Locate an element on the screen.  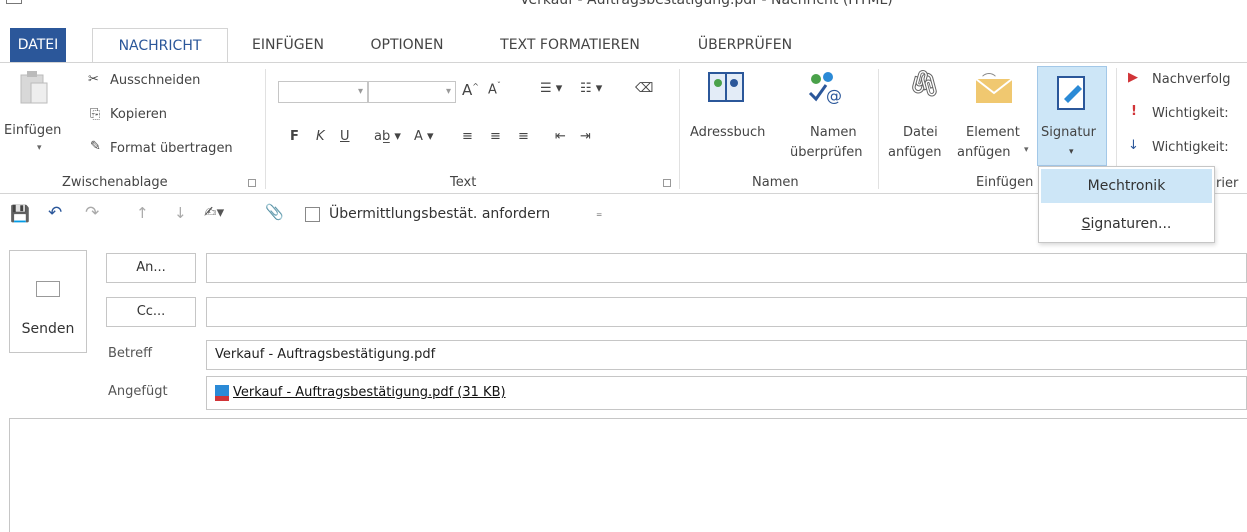
check-names-line2: überprüfen is located at coordinates (826, 152).